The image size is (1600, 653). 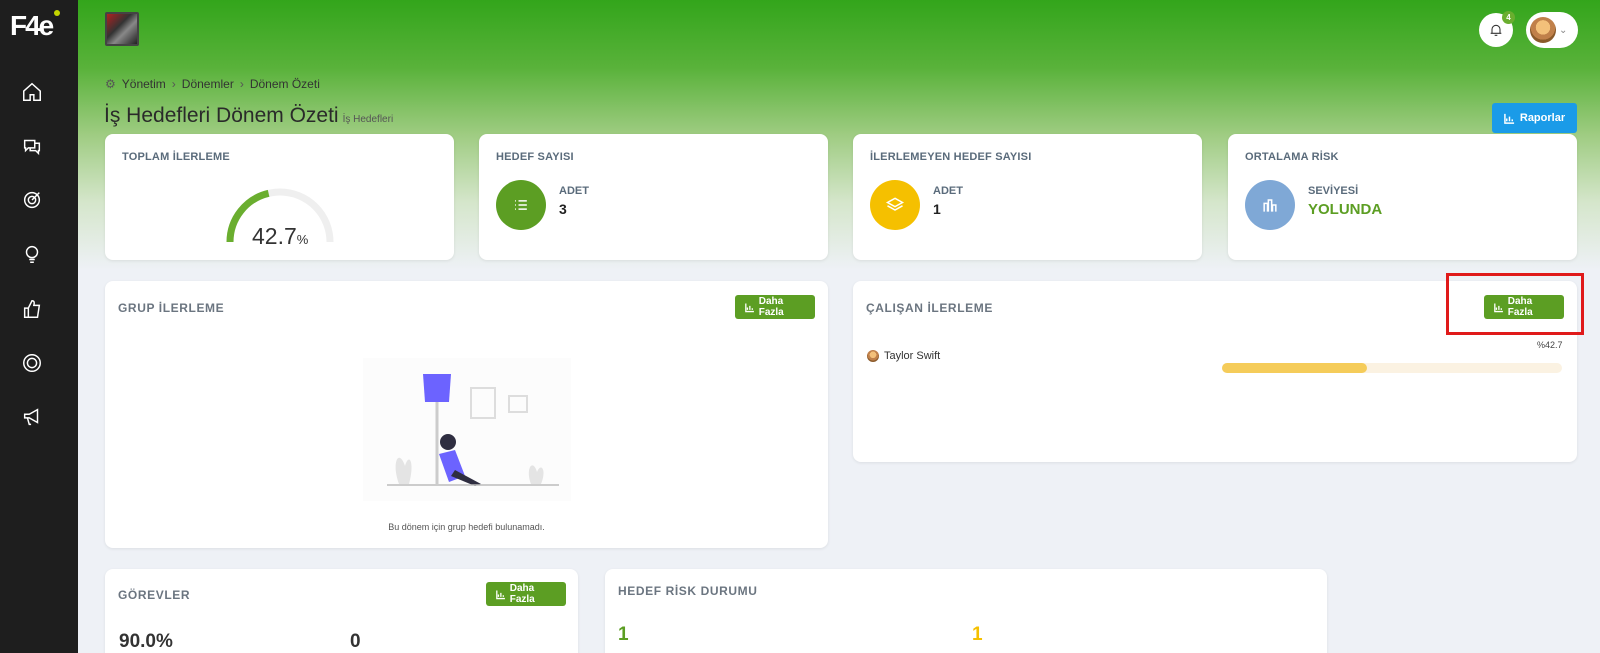 What do you see at coordinates (32, 309) in the screenshot?
I see `thumbs-up-icon` at bounding box center [32, 309].